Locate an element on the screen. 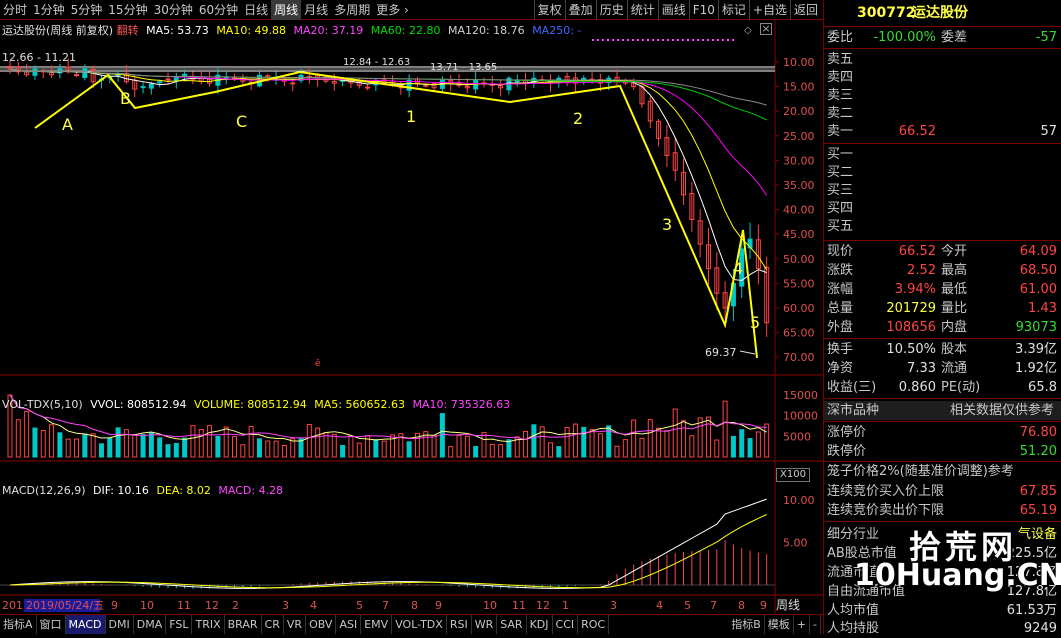  indicator-tab-6: TRIX is located at coordinates (208, 624).